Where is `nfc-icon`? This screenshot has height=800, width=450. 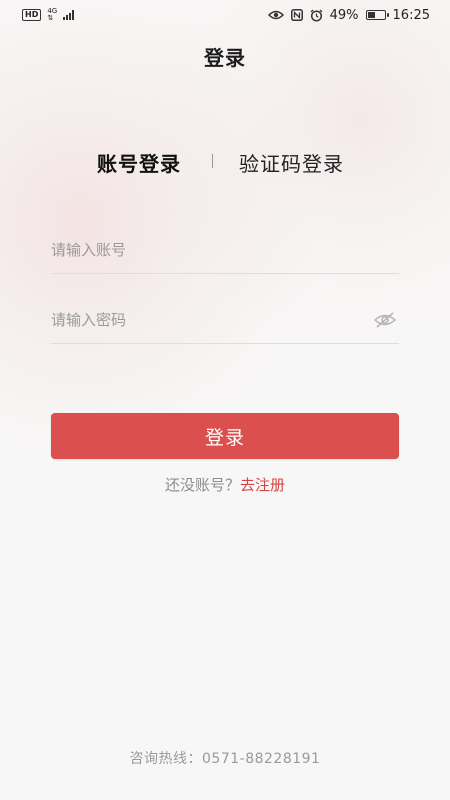
nfc-icon is located at coordinates (296, 15).